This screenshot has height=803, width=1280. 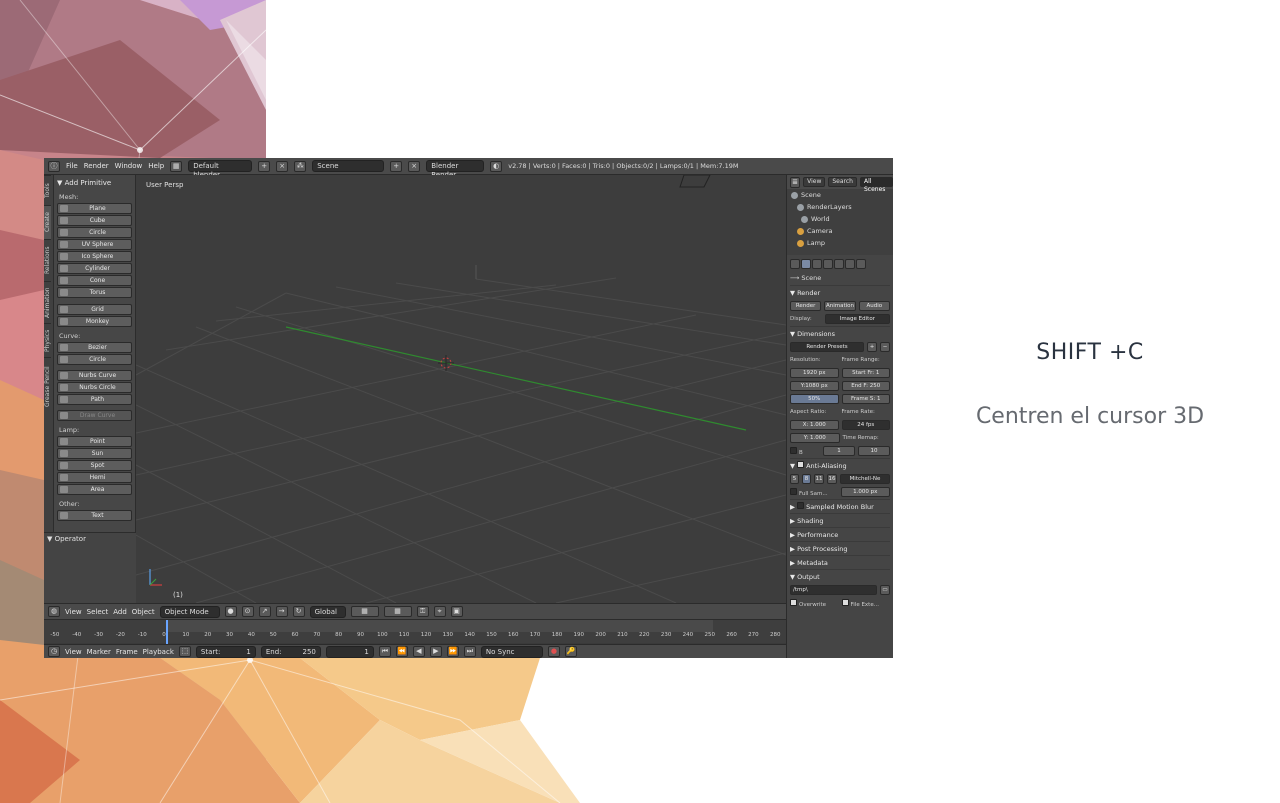 What do you see at coordinates (129, 166) in the screenshot?
I see `menu-window: Window` at bounding box center [129, 166].